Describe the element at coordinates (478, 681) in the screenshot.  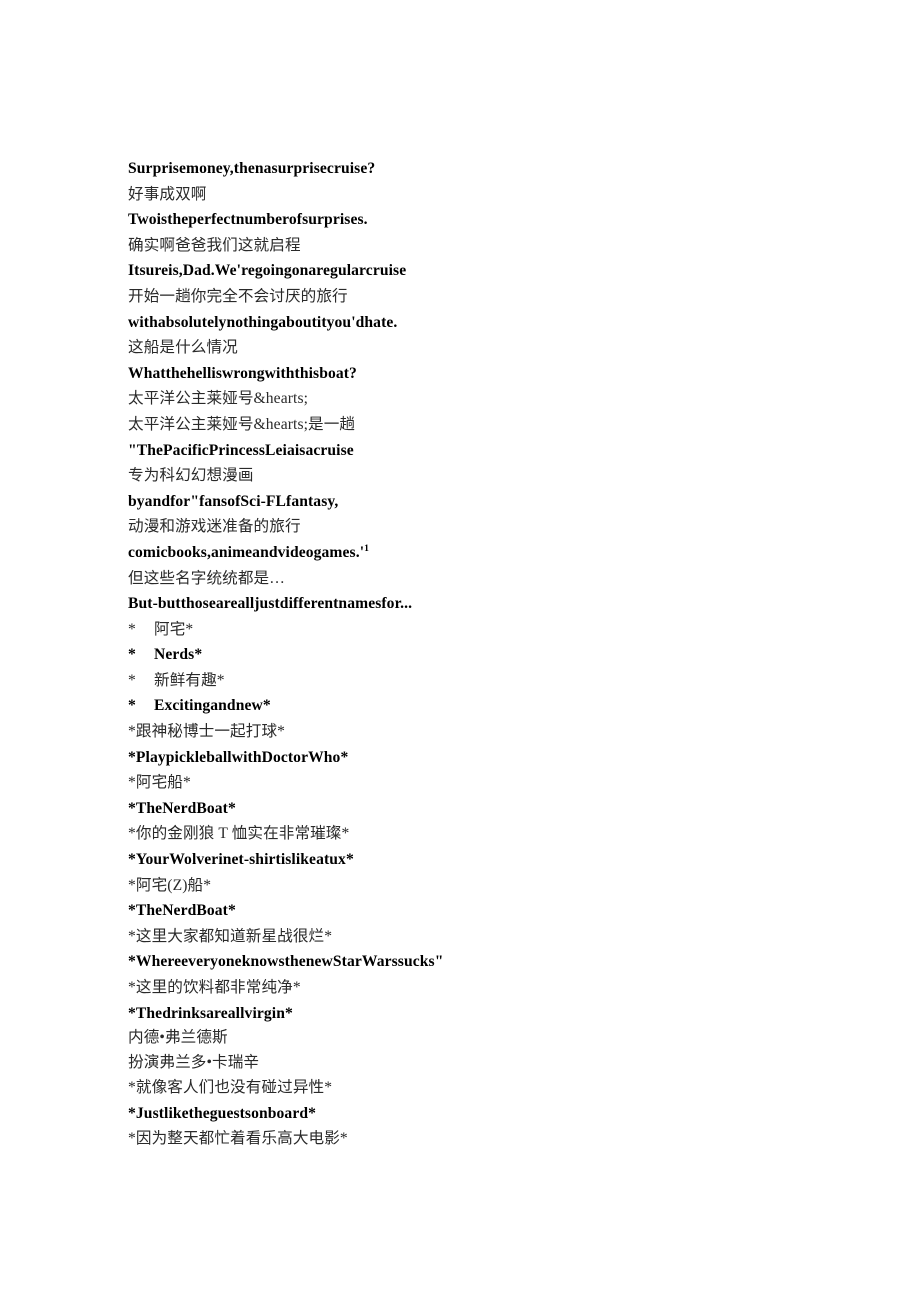
I see `text-line: * 新鲜有趣*` at that location.